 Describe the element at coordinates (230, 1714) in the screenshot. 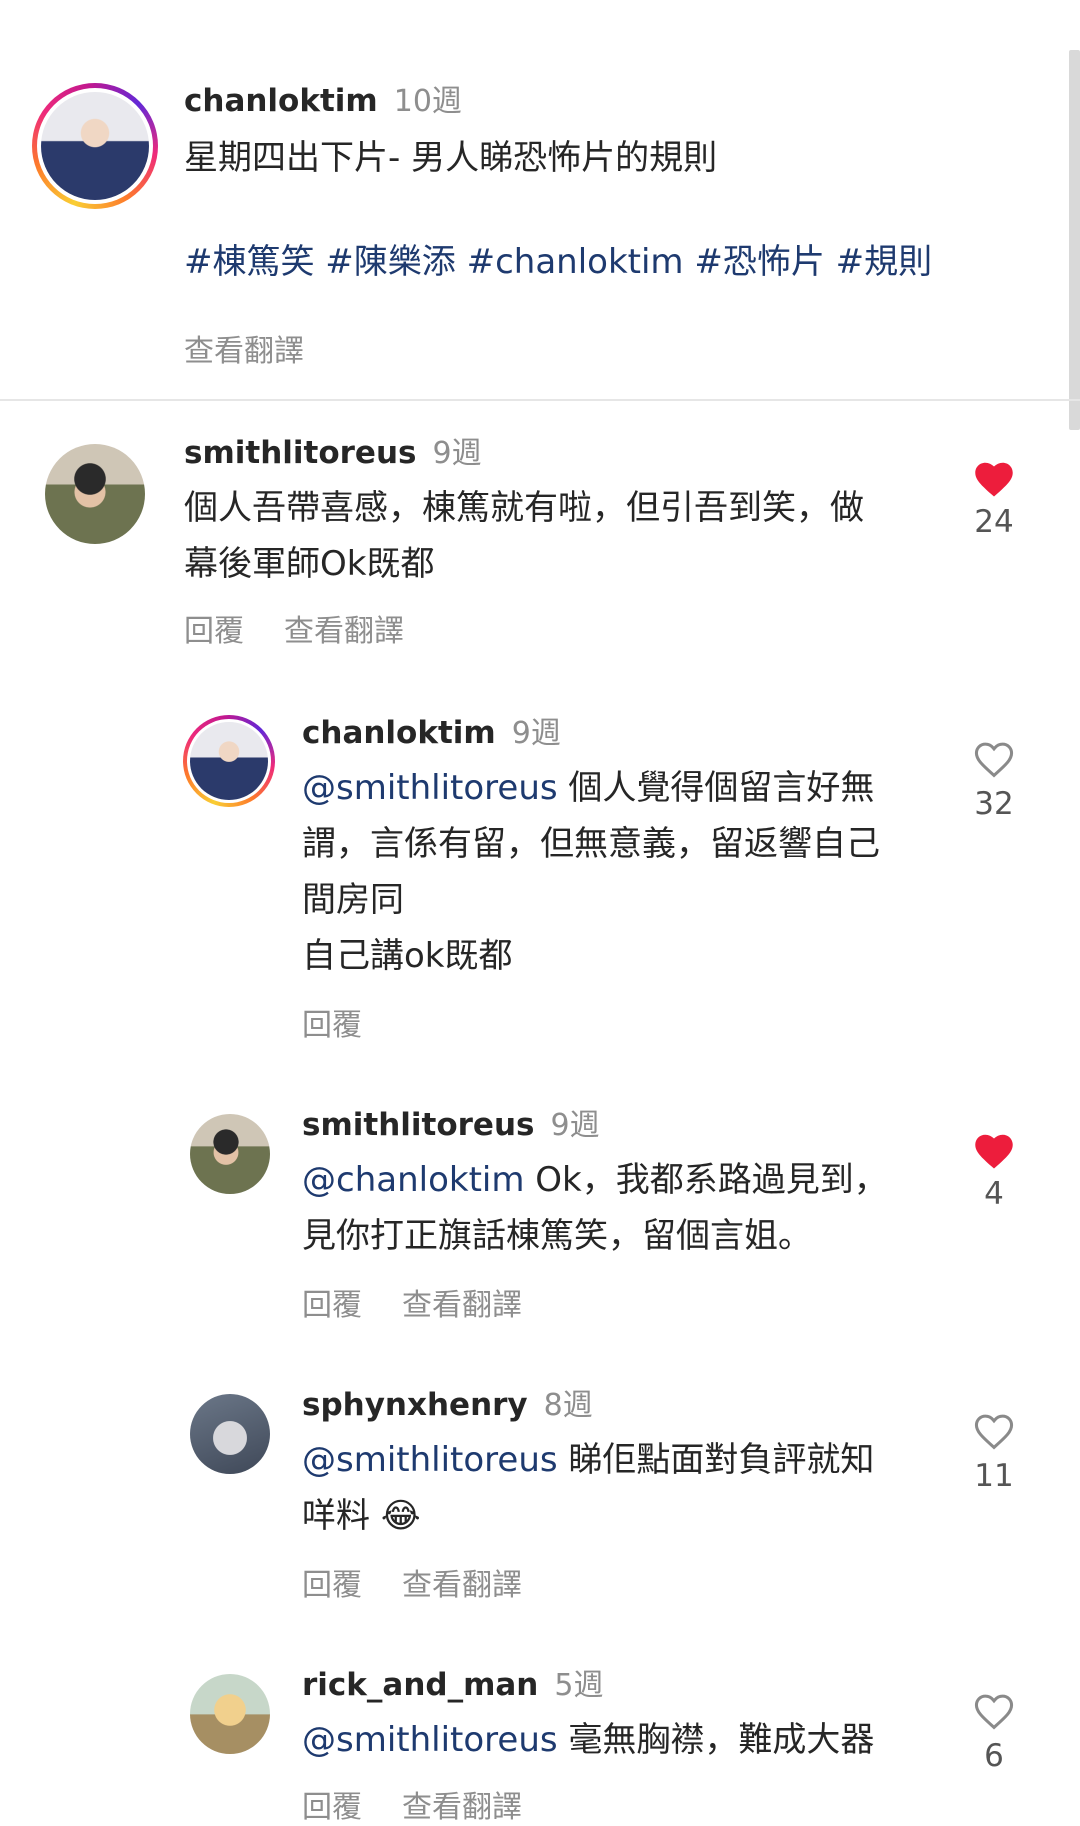

I see `avatar-rick-and-man` at that location.